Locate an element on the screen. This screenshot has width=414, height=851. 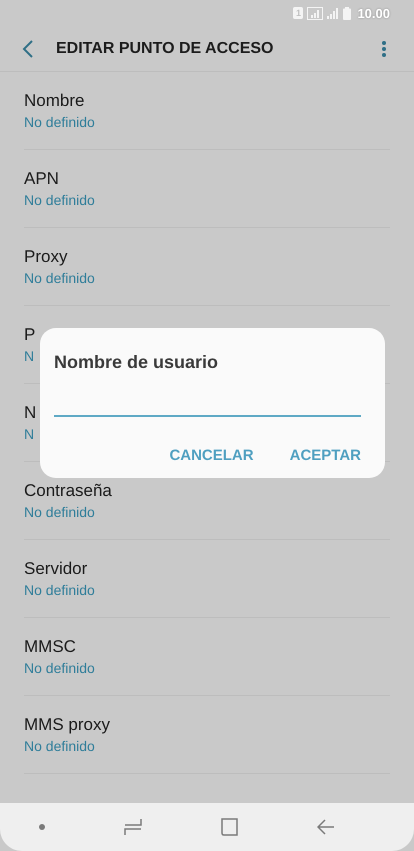
recent-apps-icon is located at coordinates (133, 827).